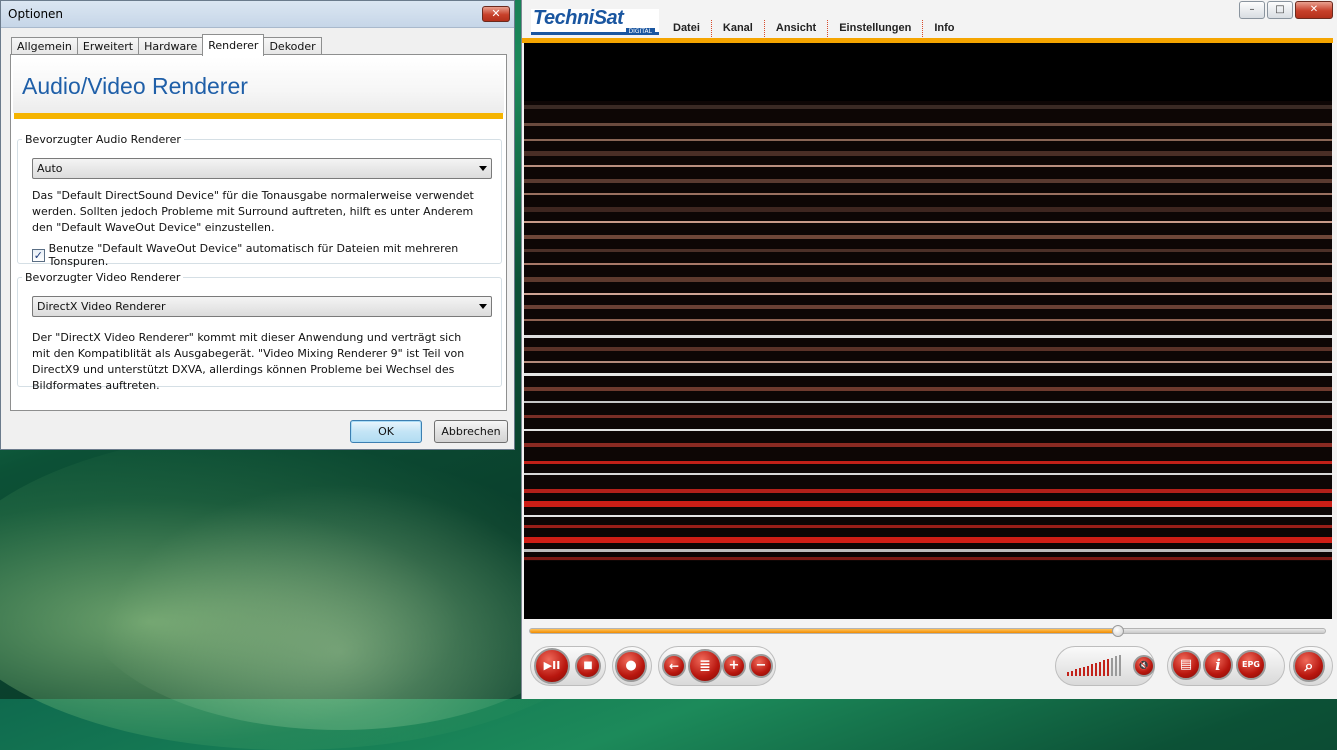 Image resolution: width=1337 pixels, height=750 pixels. What do you see at coordinates (640, 31) in the screenshot?
I see `logo-subtext: DIGITAL` at bounding box center [640, 31].